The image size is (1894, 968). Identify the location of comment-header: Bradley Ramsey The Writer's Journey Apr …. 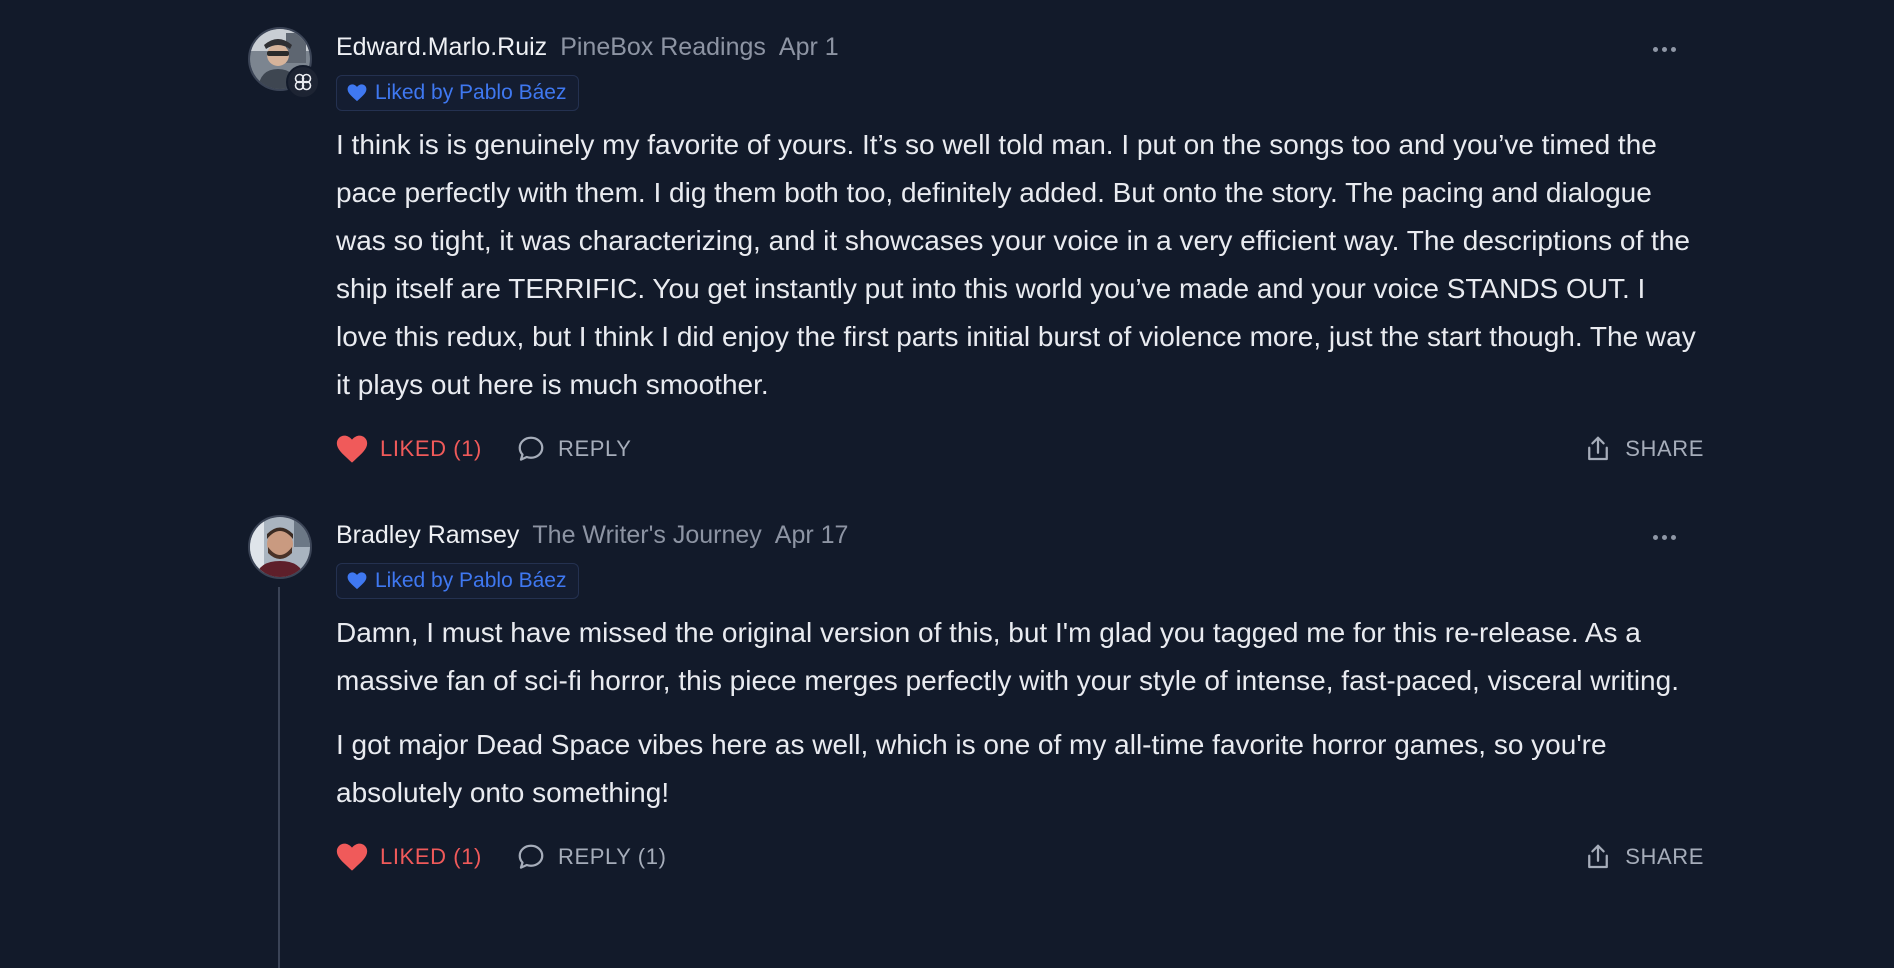
(1020, 535).